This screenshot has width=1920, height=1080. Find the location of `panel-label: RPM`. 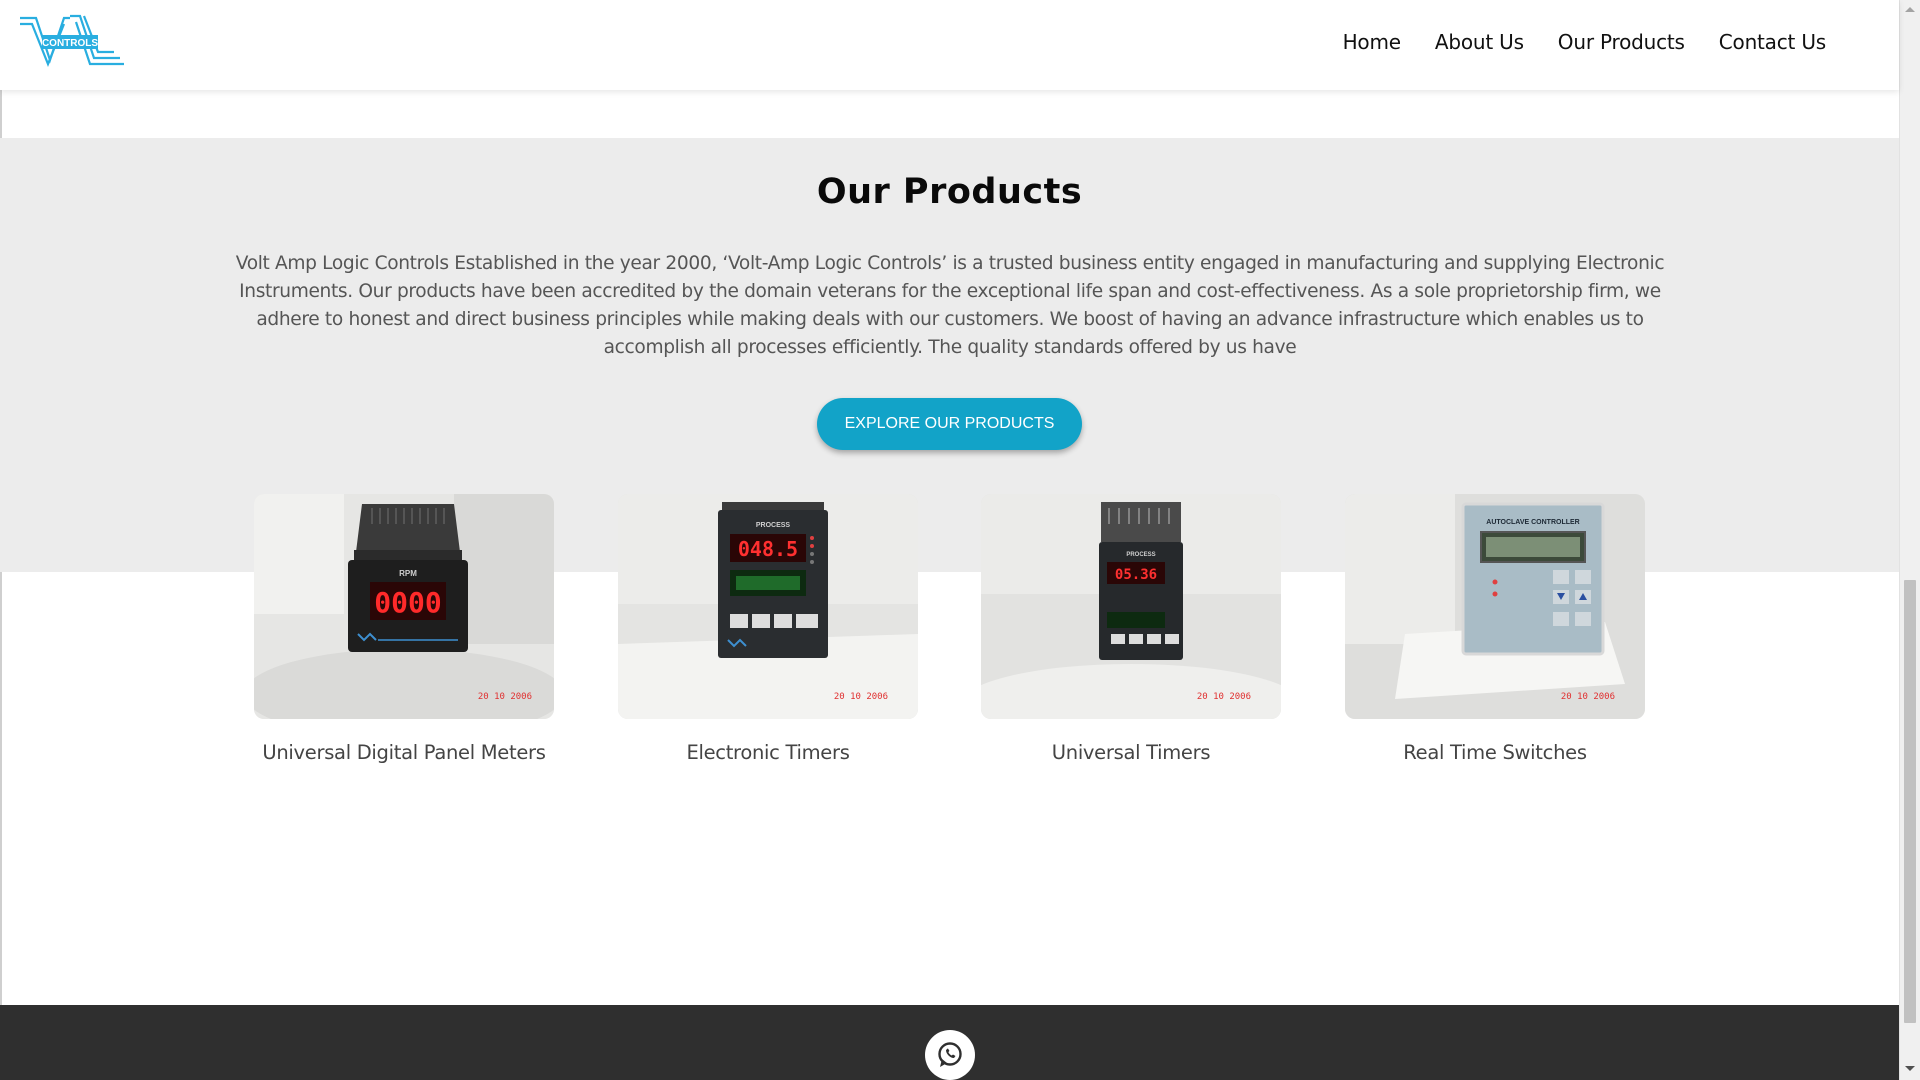

panel-label: RPM is located at coordinates (408, 573).